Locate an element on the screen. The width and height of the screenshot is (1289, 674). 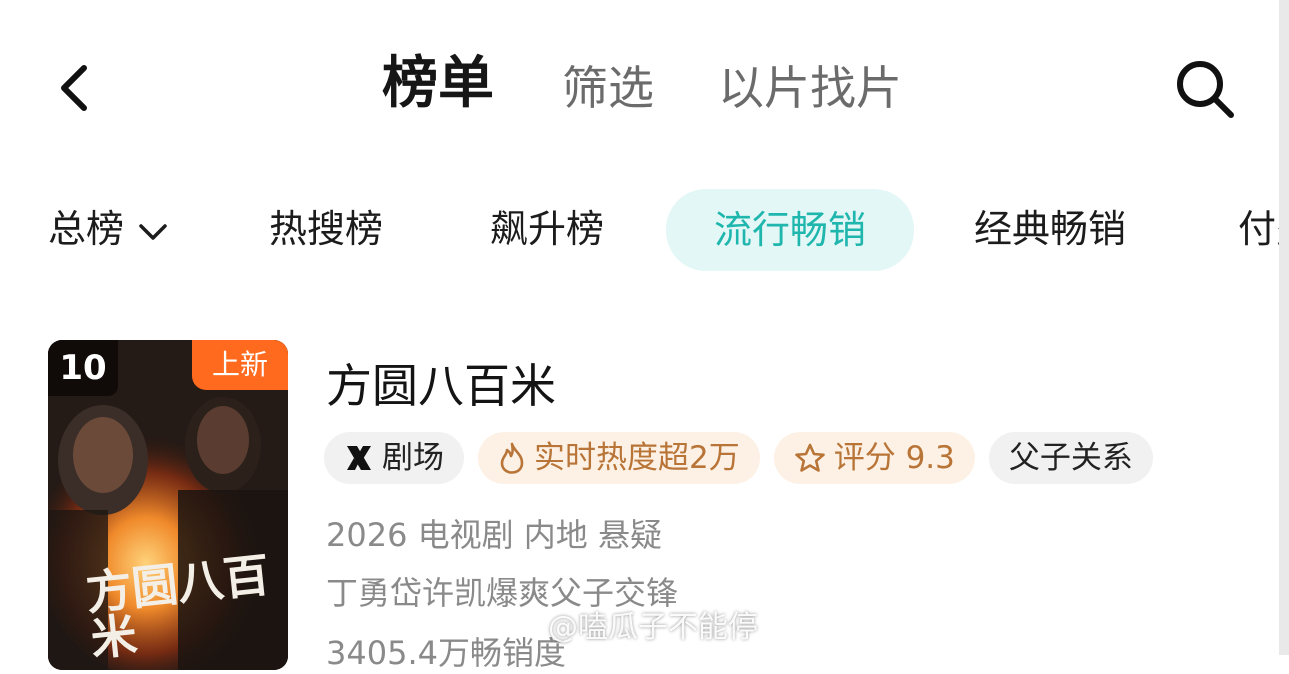
poster-image: 10 上新 方圆八百米 is located at coordinates (168, 505).